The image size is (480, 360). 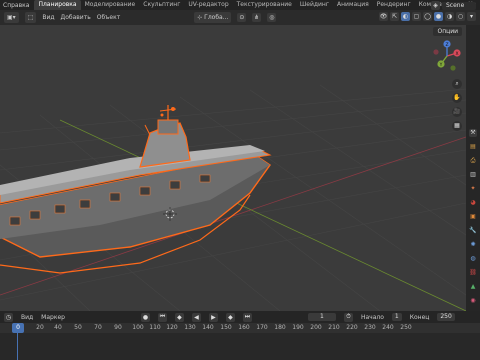 What do you see at coordinates (394, 5) in the screenshot?
I see `tab-rendering: Рендеринг` at bounding box center [394, 5].